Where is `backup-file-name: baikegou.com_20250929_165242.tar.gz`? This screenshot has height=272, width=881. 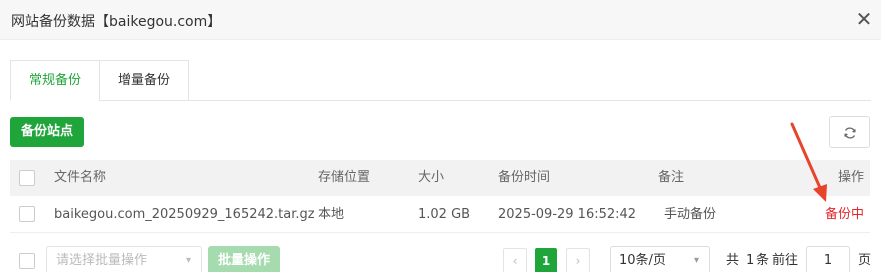 backup-file-name: baikegou.com_20250929_165242.tar.gz is located at coordinates (184, 214).